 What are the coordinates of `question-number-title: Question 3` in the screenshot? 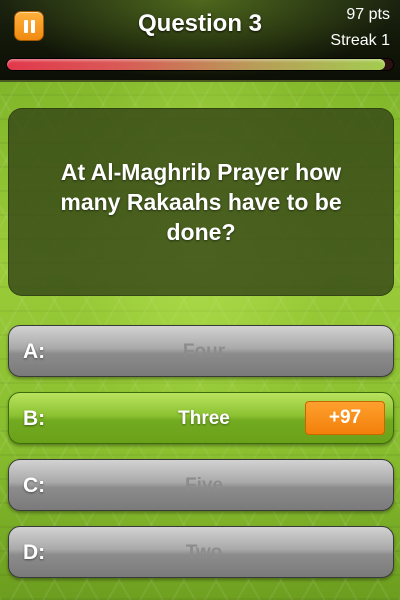 It's located at (200, 23).